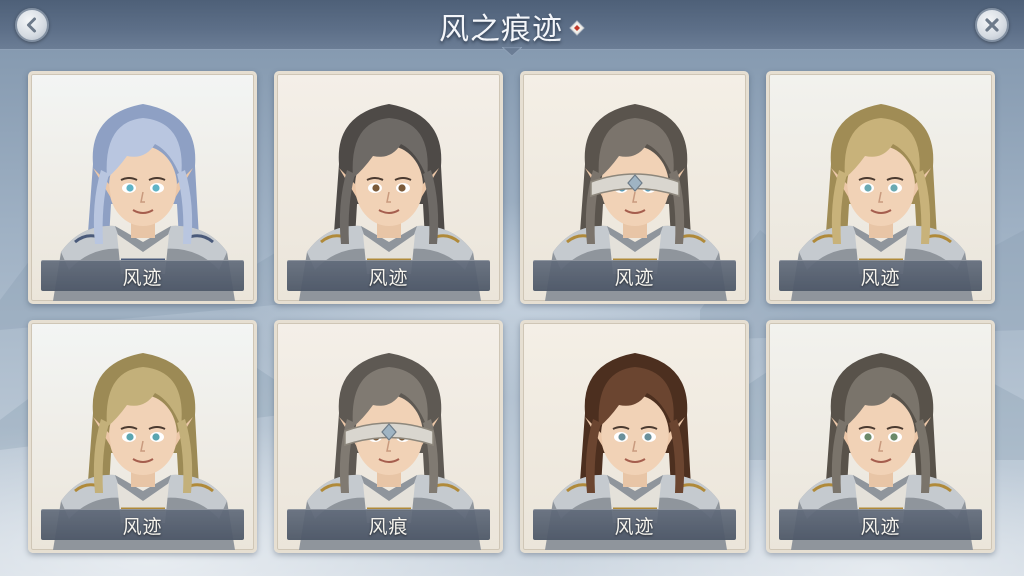 This screenshot has height=576, width=1024. Describe the element at coordinates (388, 436) in the screenshot. I see `character-card: 风痕` at that location.